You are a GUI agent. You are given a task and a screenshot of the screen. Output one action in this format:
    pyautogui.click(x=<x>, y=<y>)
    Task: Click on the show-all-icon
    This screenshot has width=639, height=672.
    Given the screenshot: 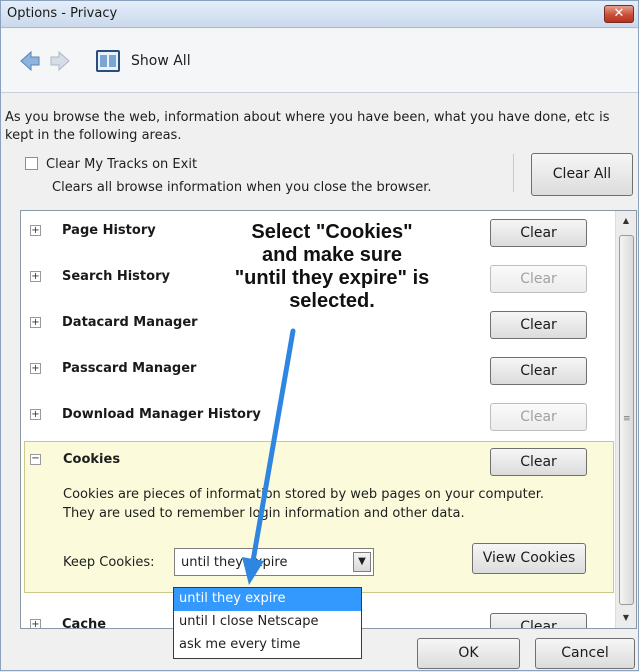 What is the action you would take?
    pyautogui.click(x=108, y=61)
    